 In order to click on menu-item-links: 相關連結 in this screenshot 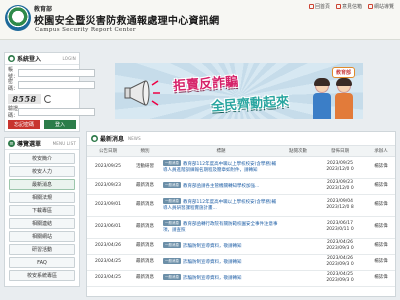, I will do `click(42, 223)`.